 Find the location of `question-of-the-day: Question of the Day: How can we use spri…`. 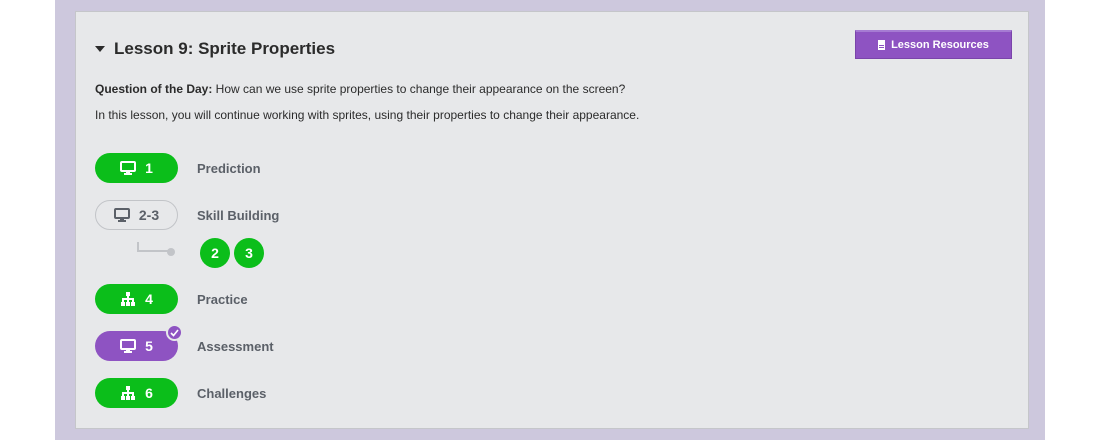

question-of-the-day: Question of the Day: How can we use spri… is located at coordinates (360, 89).